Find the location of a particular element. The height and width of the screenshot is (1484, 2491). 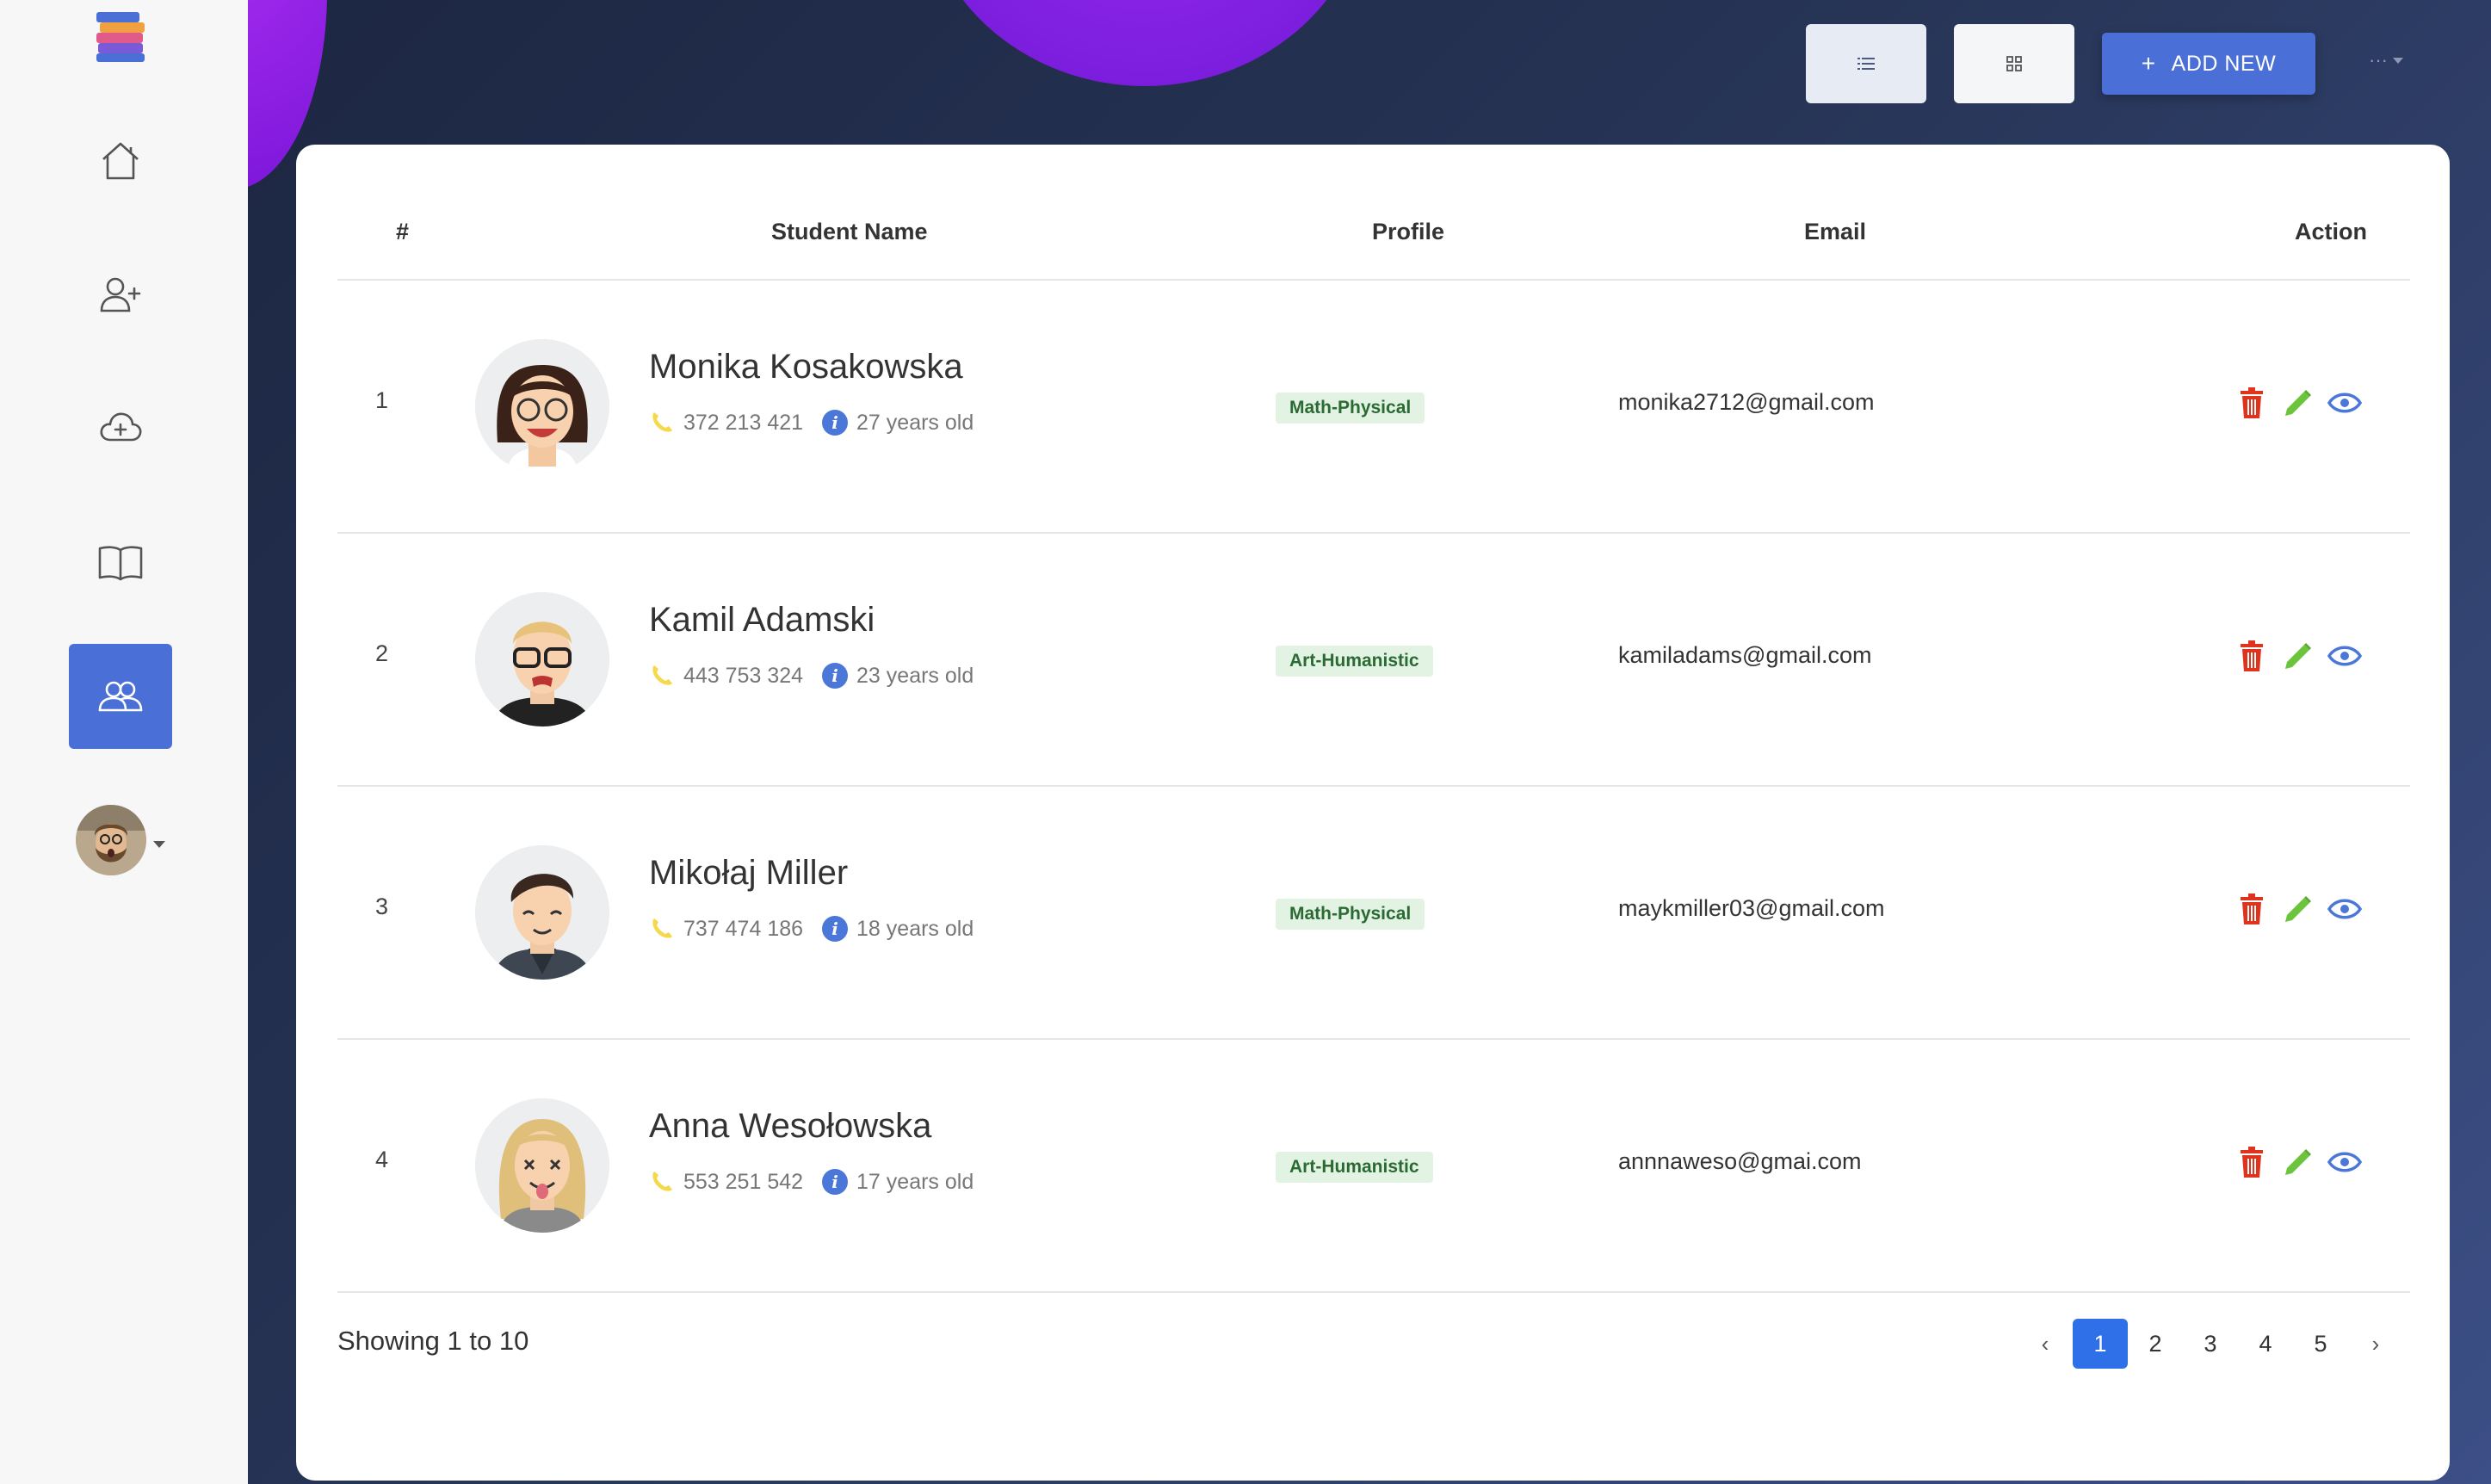

next-page-button: › is located at coordinates (2375, 1344).